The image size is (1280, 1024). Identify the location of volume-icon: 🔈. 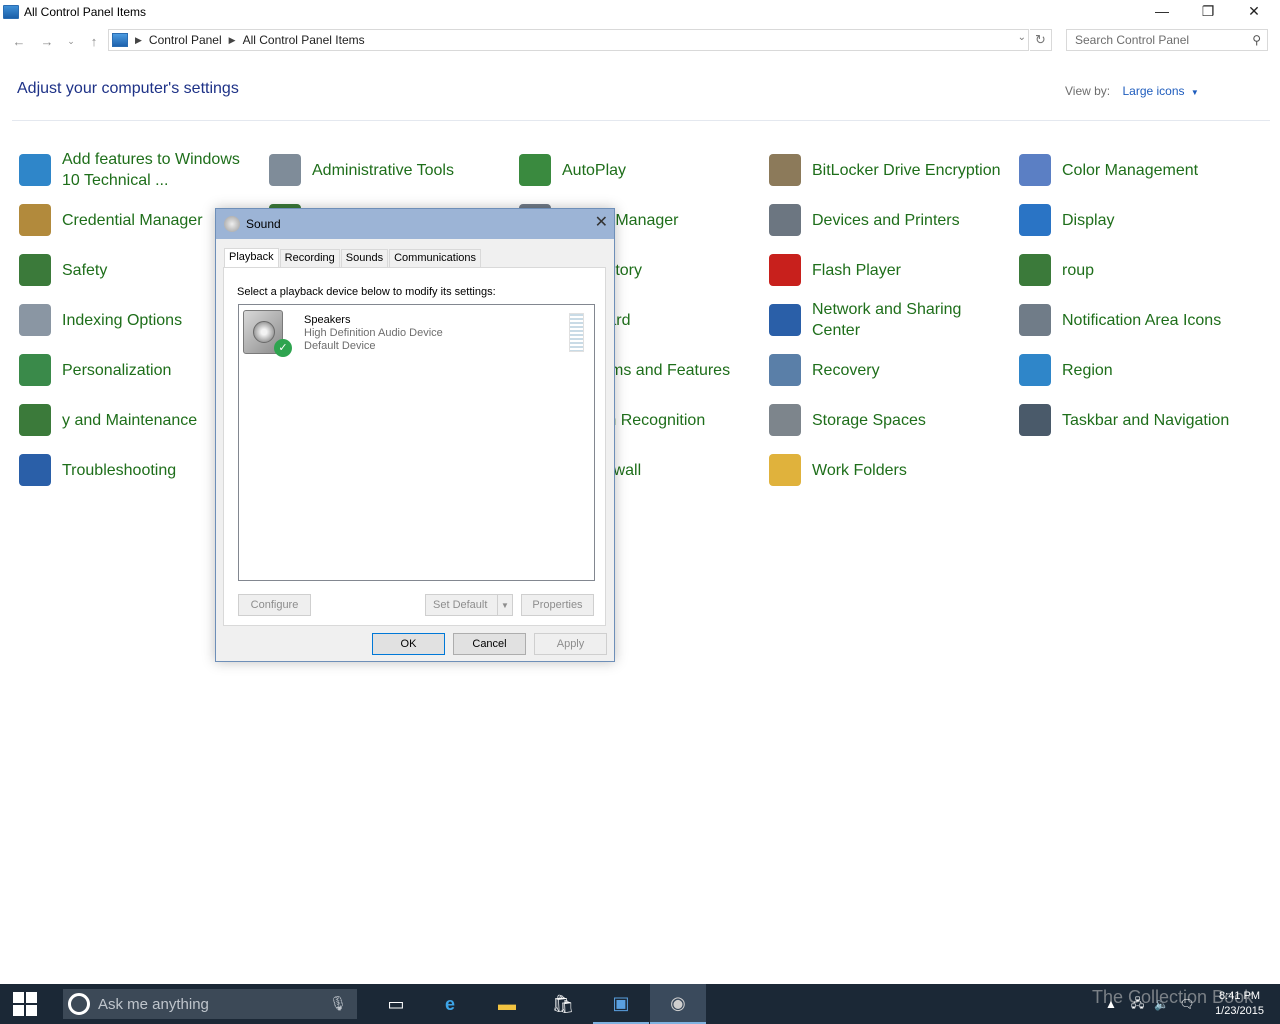
(1161, 1004).